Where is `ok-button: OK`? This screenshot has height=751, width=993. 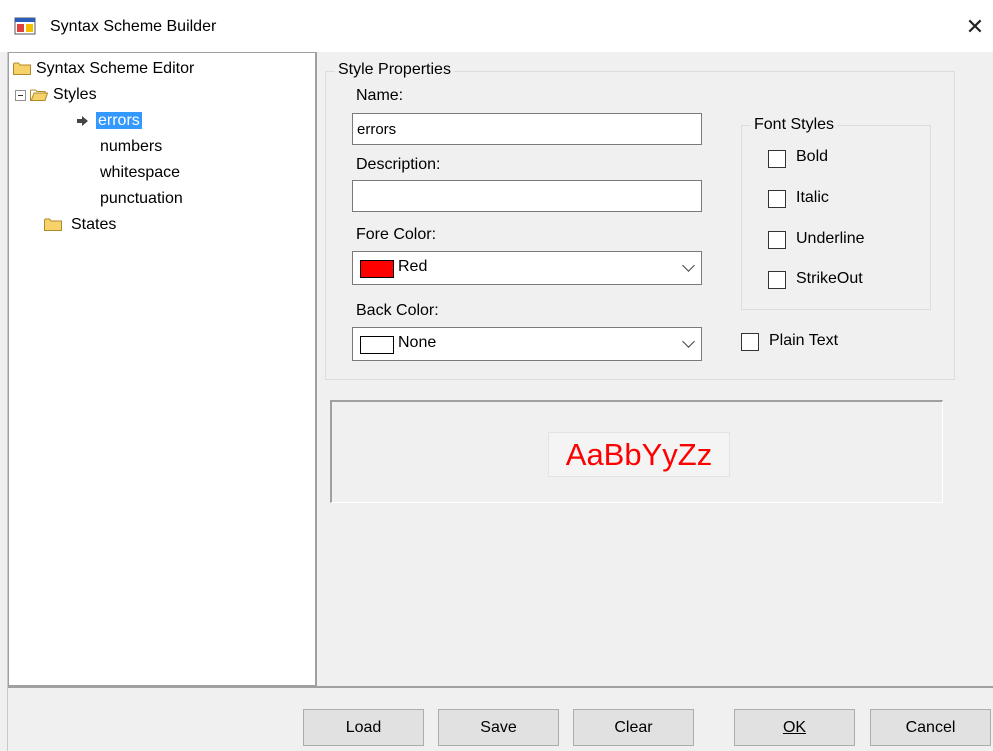 ok-button: OK is located at coordinates (794, 727).